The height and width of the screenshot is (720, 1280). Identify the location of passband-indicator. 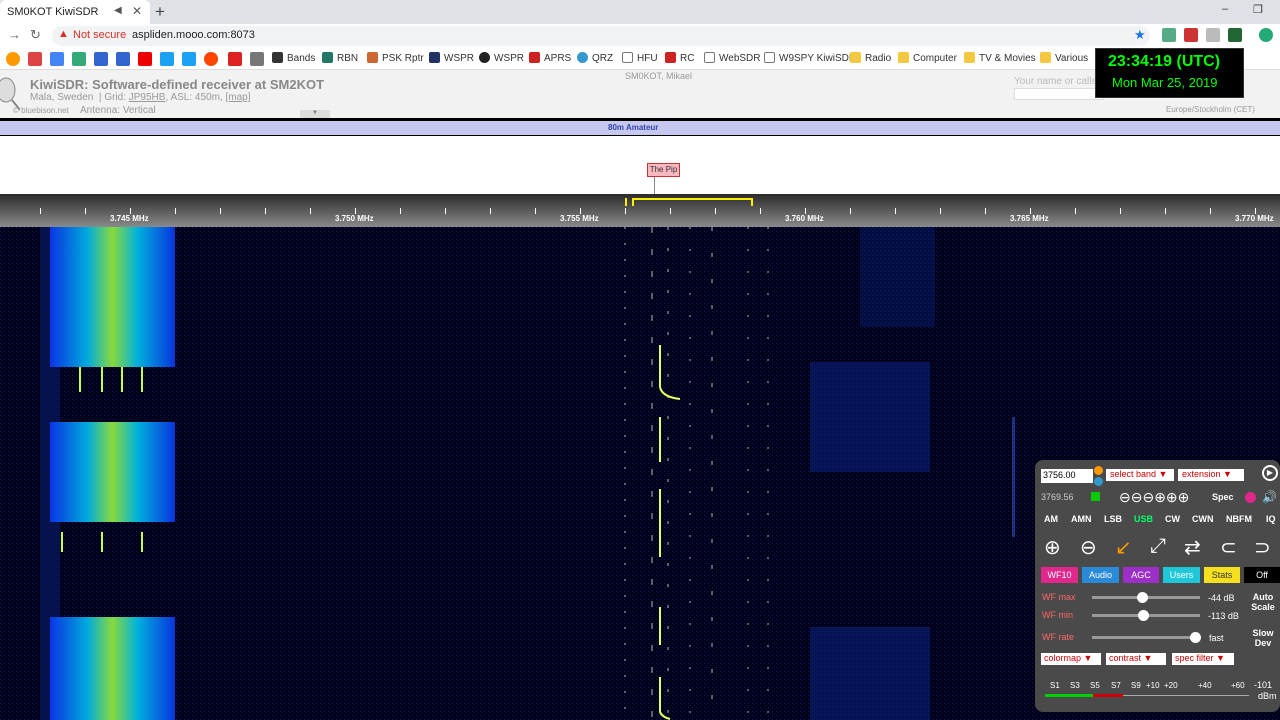
(692, 202).